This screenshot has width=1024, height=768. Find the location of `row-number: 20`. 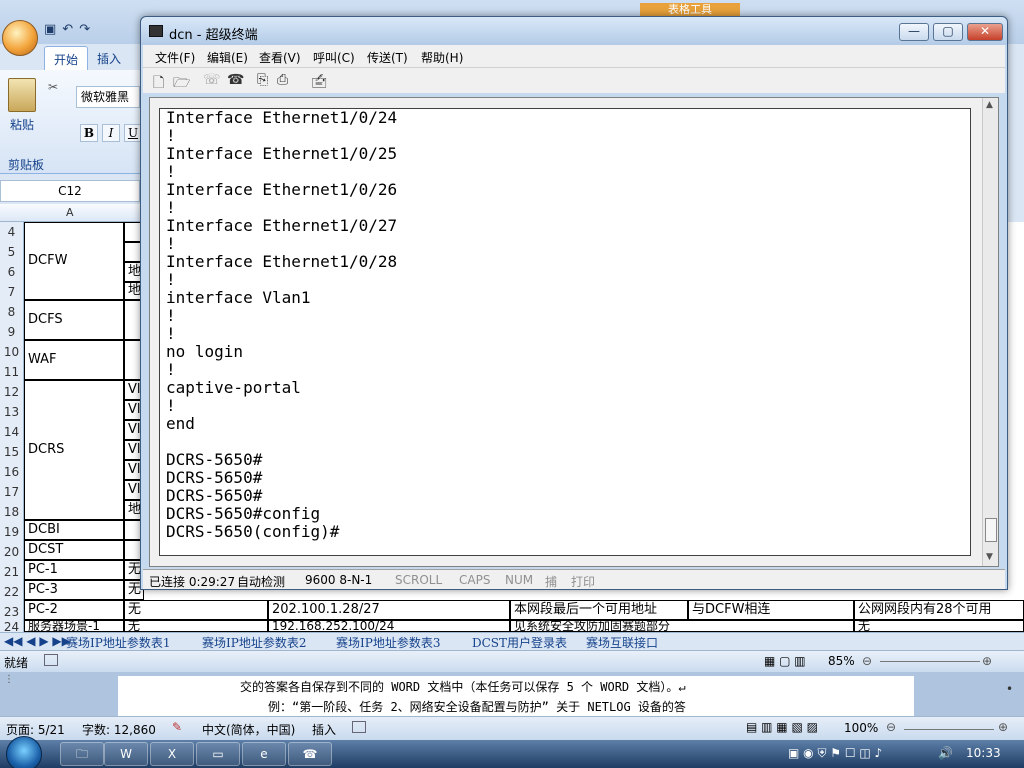

row-number: 20 is located at coordinates (12, 552).